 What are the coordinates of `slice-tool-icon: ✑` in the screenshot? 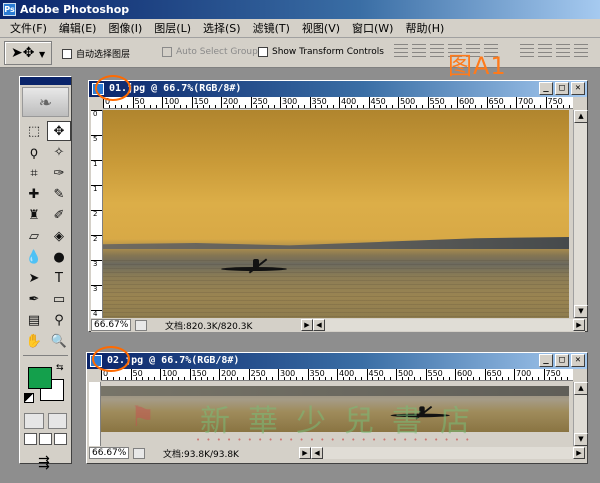 It's located at (59, 173).